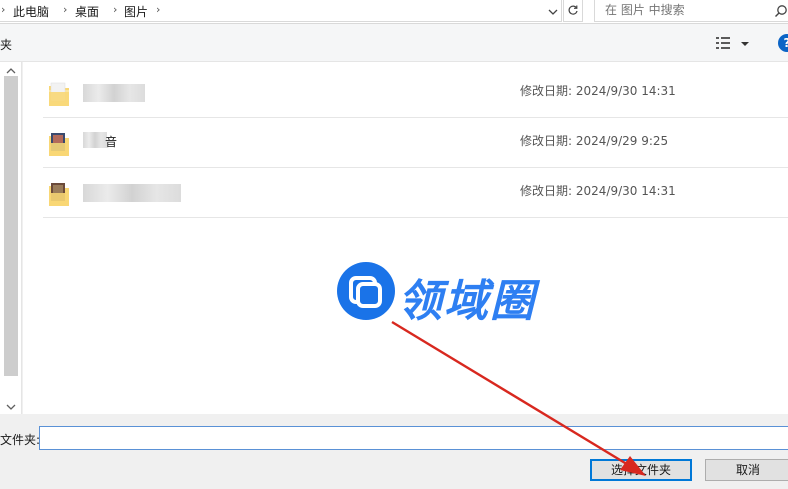 The height and width of the screenshot is (489, 788). I want to click on cancel-button: 取消, so click(746, 470).